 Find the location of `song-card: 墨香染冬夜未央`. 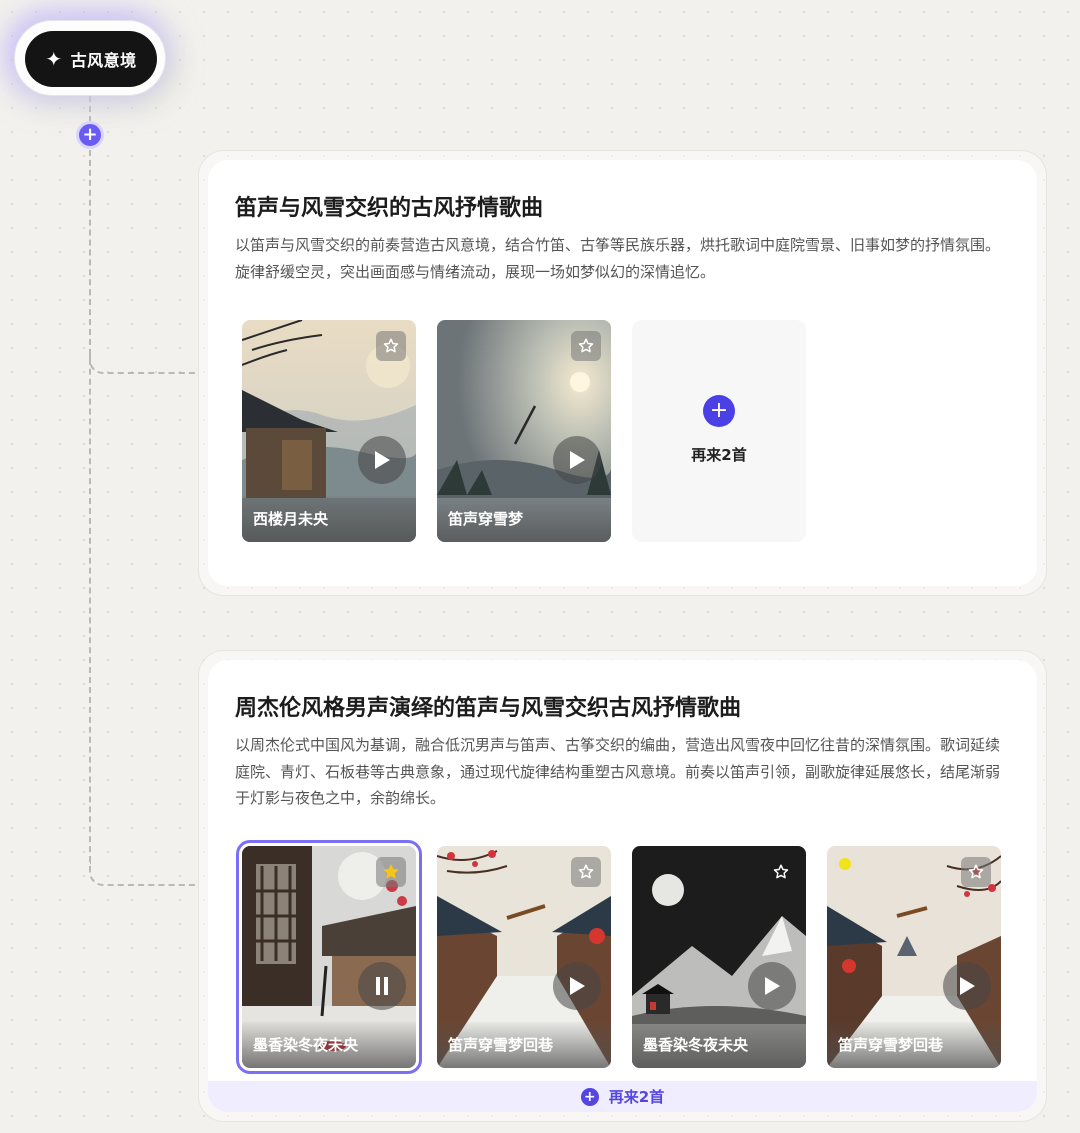

song-card: 墨香染冬夜未央 is located at coordinates (719, 957).